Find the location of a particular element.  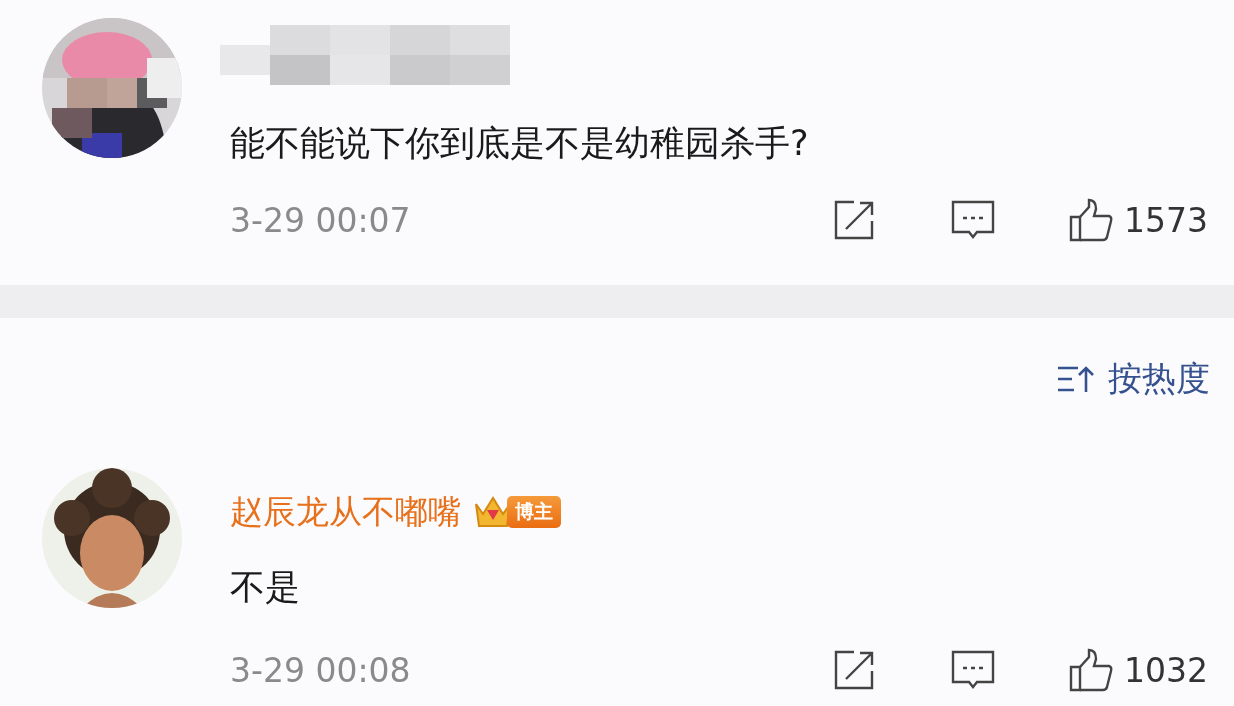

comment-text: 不是 is located at coordinates (265, 587).